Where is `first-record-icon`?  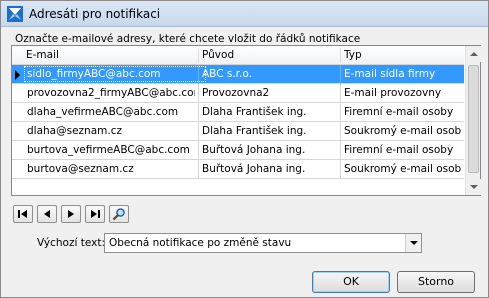 first-record-icon is located at coordinates (22, 214).